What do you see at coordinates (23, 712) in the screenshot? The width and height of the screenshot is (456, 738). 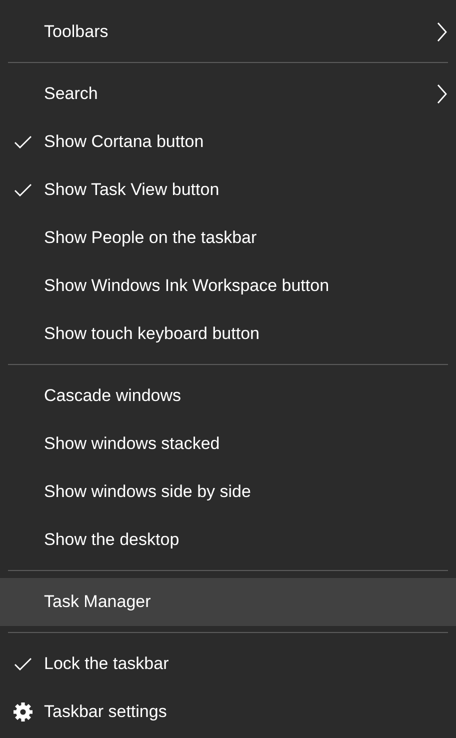 I see `settings-icon` at bounding box center [23, 712].